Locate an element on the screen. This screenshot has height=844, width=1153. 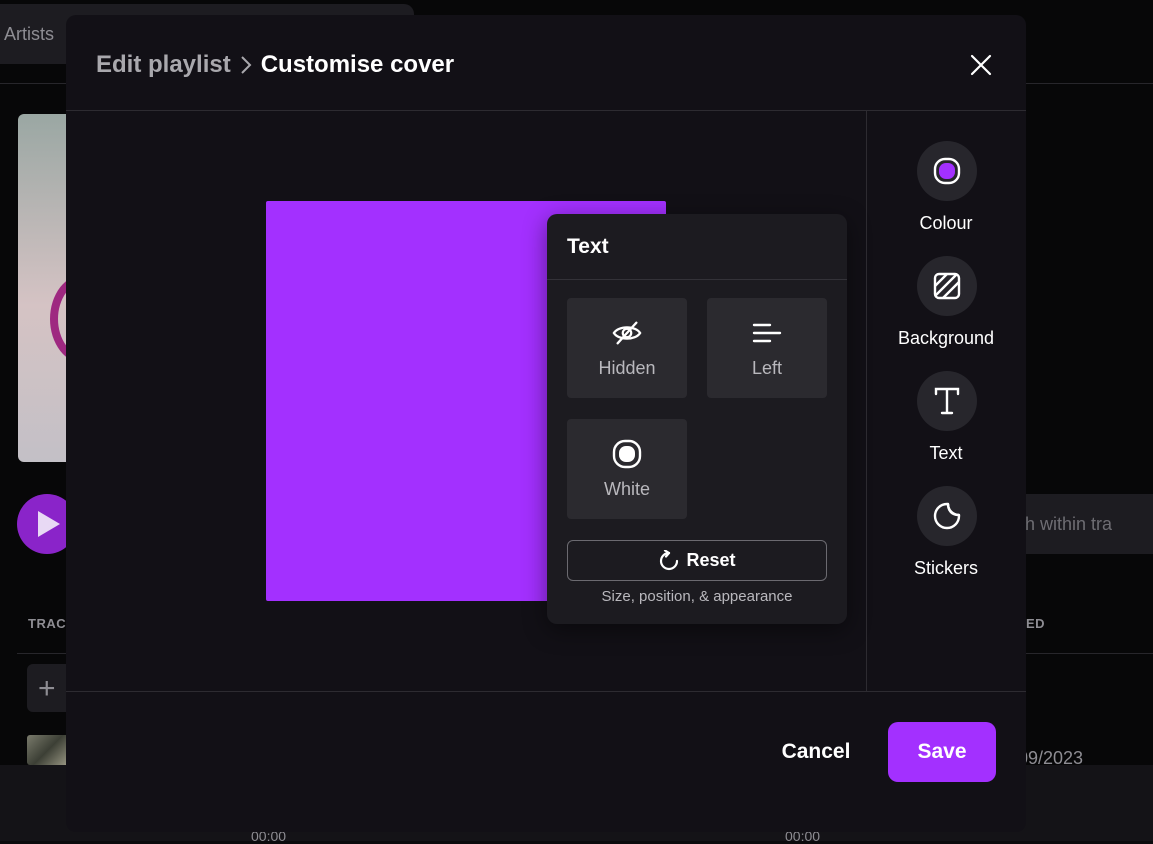
close-icon is located at coordinates (981, 65).